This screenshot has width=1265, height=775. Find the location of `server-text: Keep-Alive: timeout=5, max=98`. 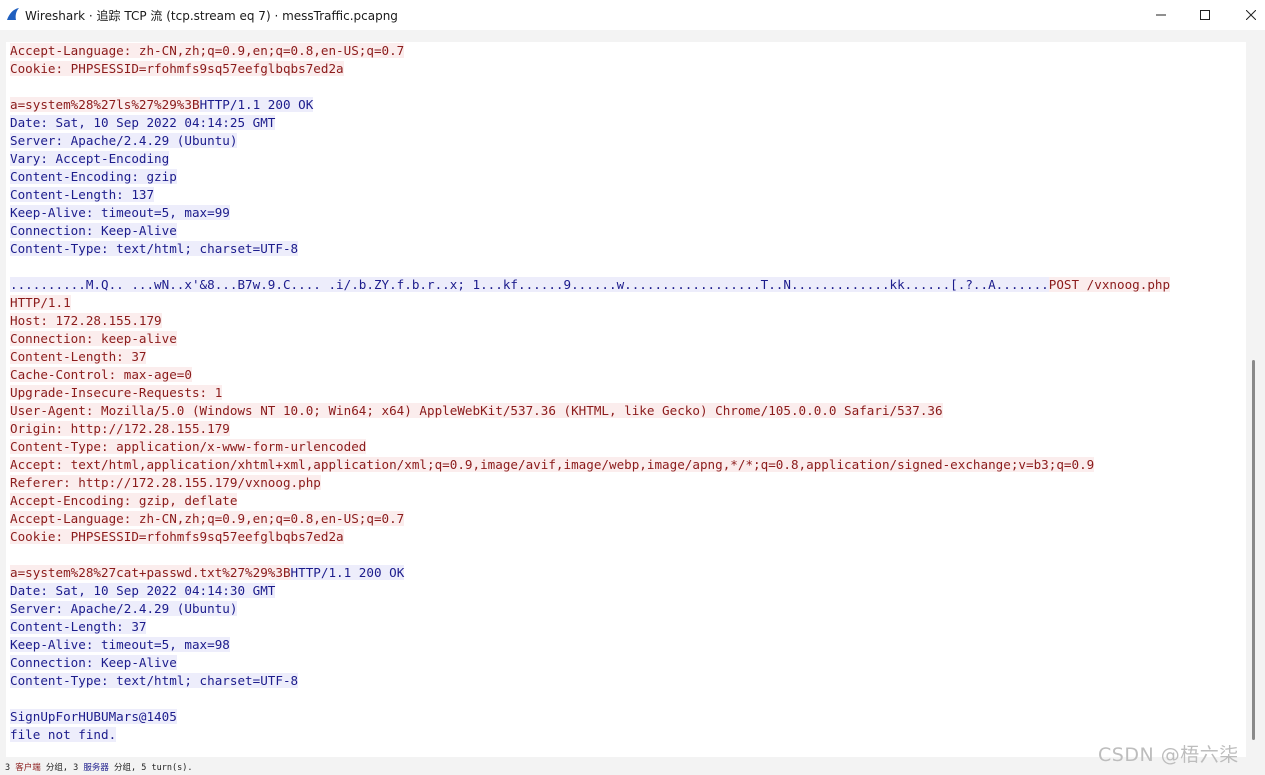

server-text: Keep-Alive: timeout=5, max=98 is located at coordinates (120, 644).